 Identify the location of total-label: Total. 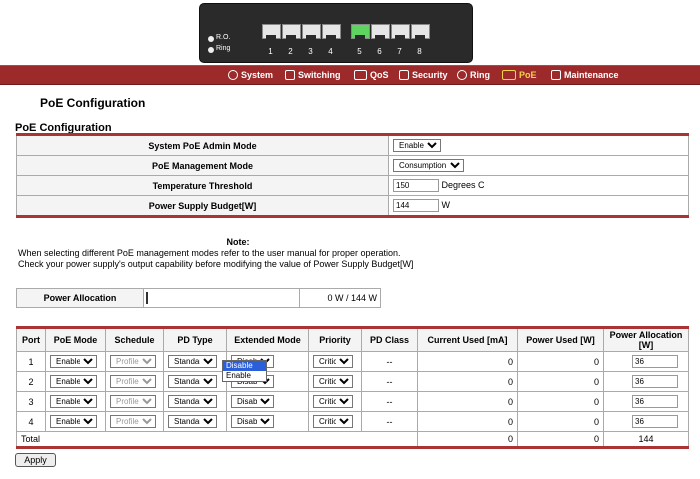
(217, 439).